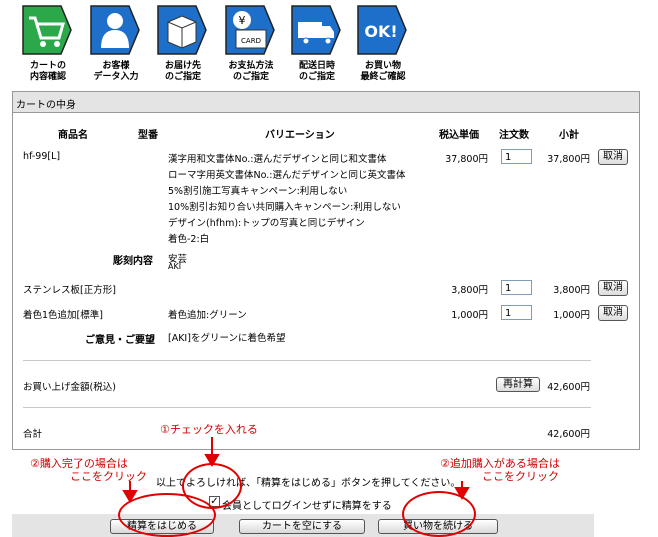 The image size is (658, 537). Describe the element at coordinates (296, 470) in the screenshot. I see `annotation-arrows` at that location.